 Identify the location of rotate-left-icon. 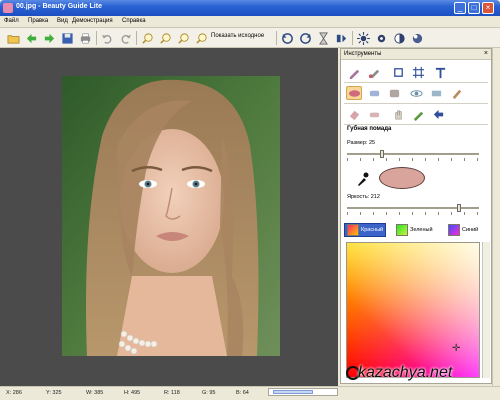
(287, 38).